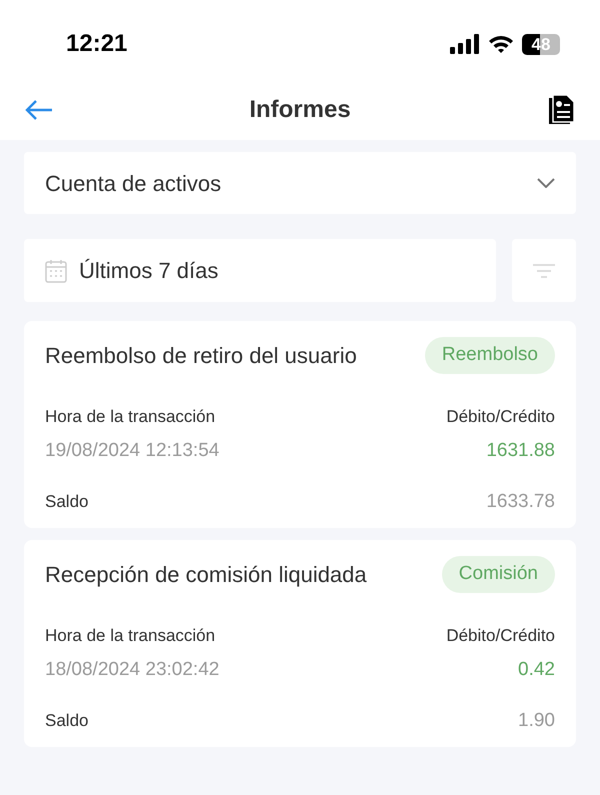 The height and width of the screenshot is (795, 600). Describe the element at coordinates (465, 44) in the screenshot. I see `signal-icon` at that location.